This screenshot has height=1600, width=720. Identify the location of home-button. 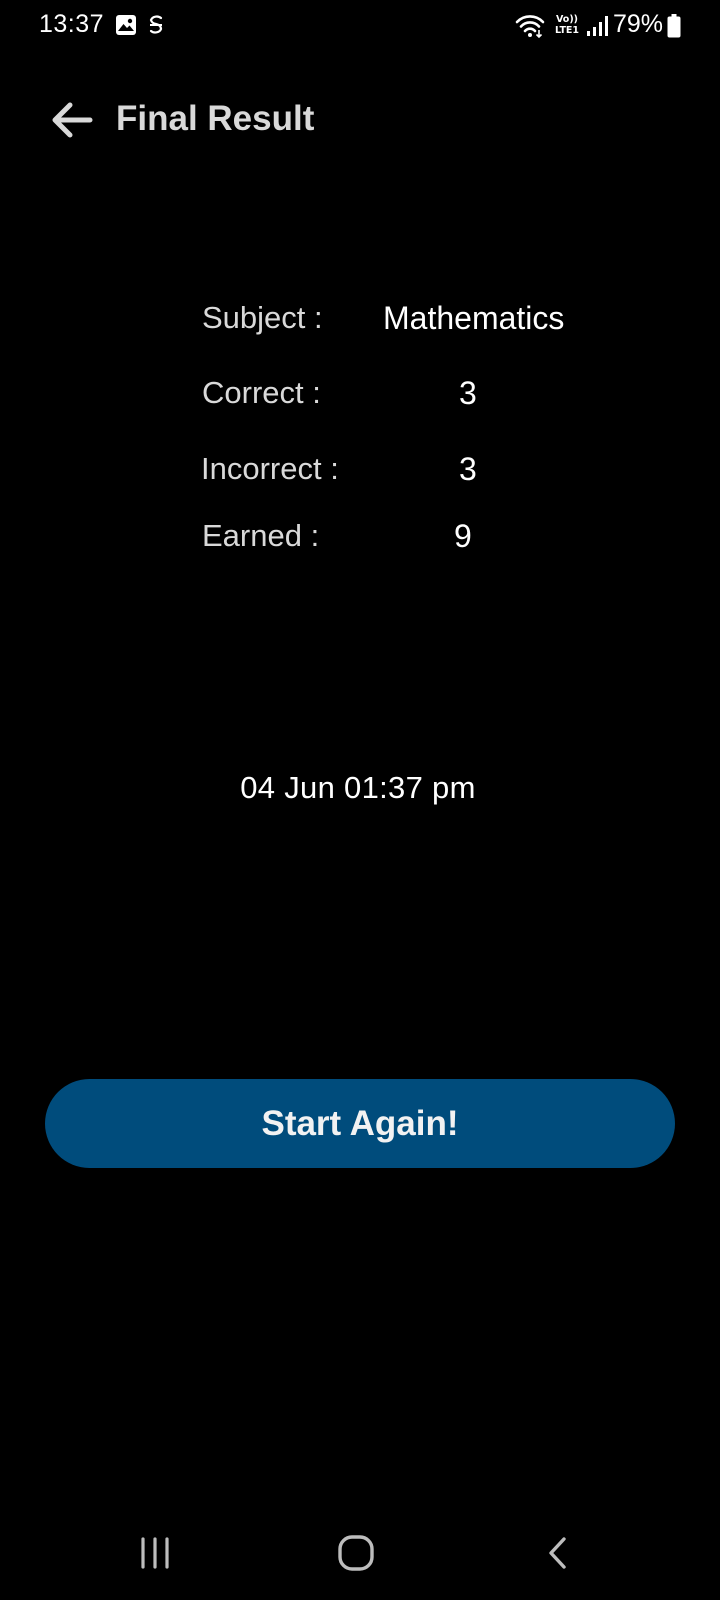
(356, 1553).